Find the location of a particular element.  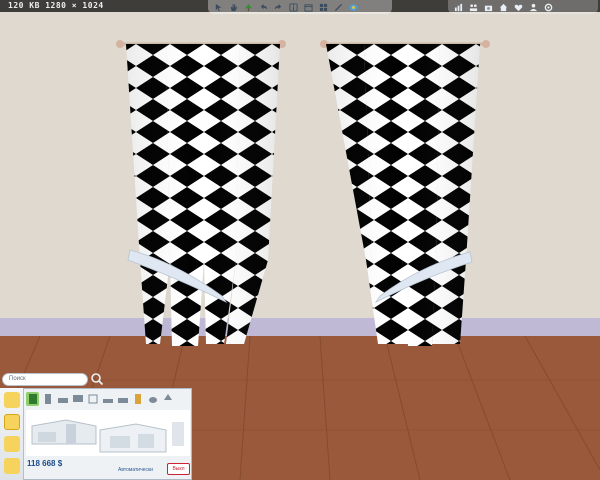

search-icon is located at coordinates (97, 379).